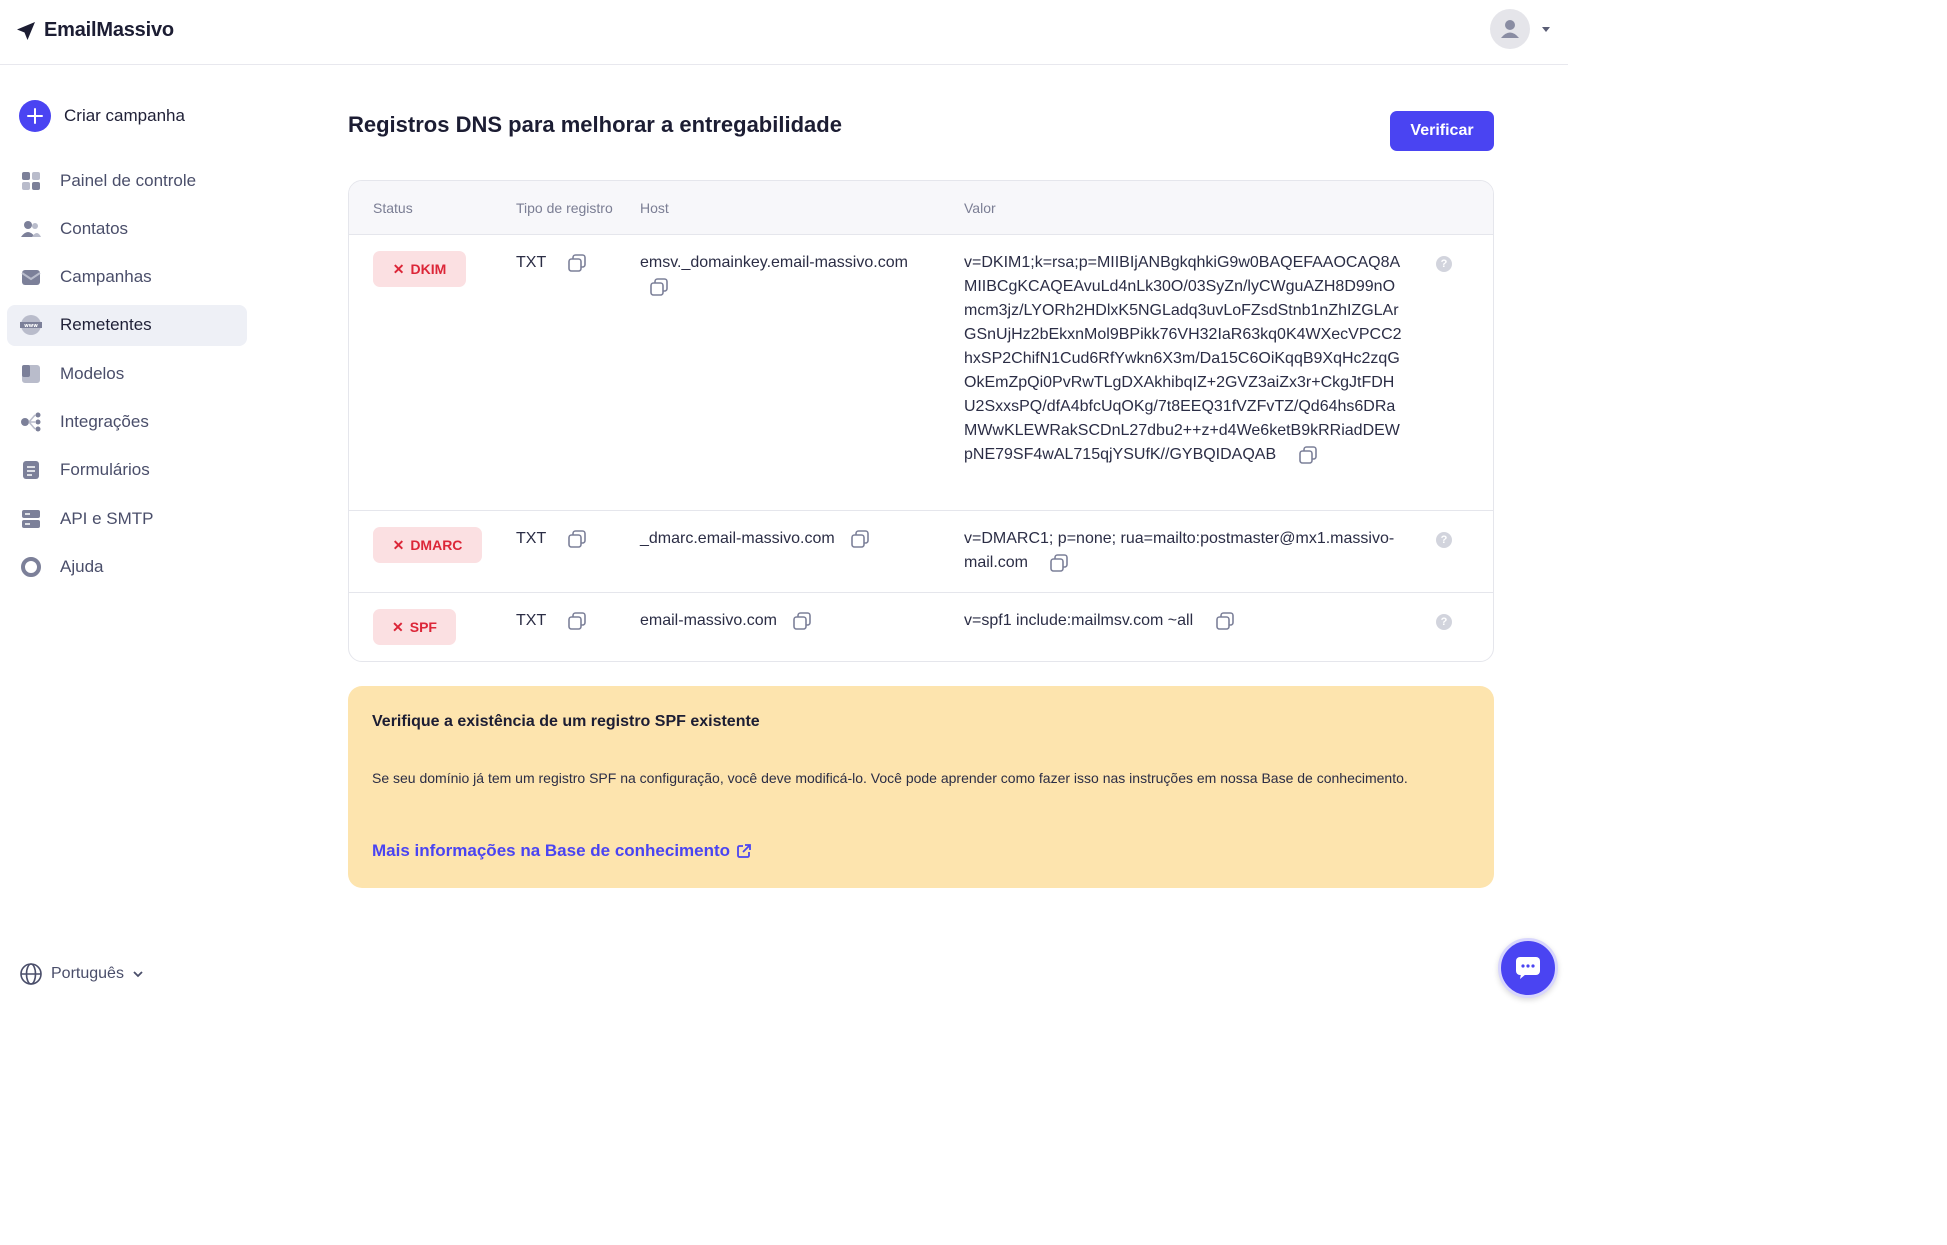 The image size is (1947, 1245). I want to click on host-cell: email-massivo.com, so click(726, 621).